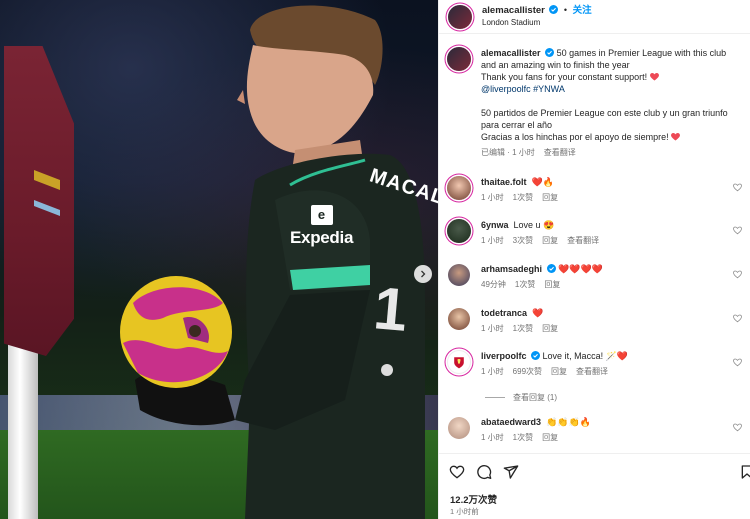 The width and height of the screenshot is (750, 519). I want to click on post-location: London Stadium, so click(537, 23).